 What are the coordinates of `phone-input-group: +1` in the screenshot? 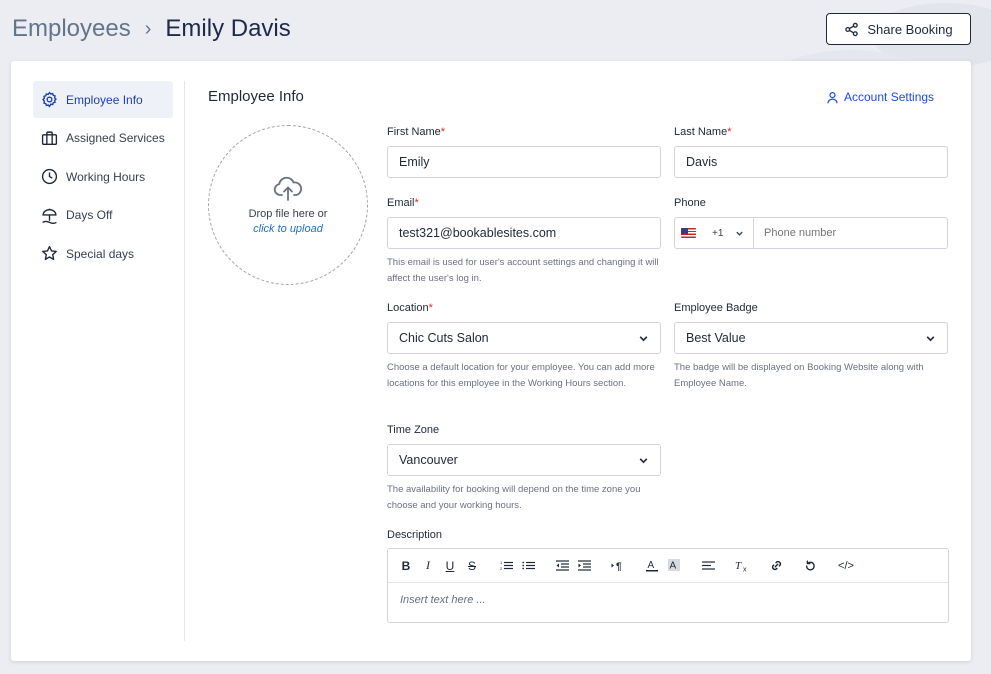 It's located at (811, 233).